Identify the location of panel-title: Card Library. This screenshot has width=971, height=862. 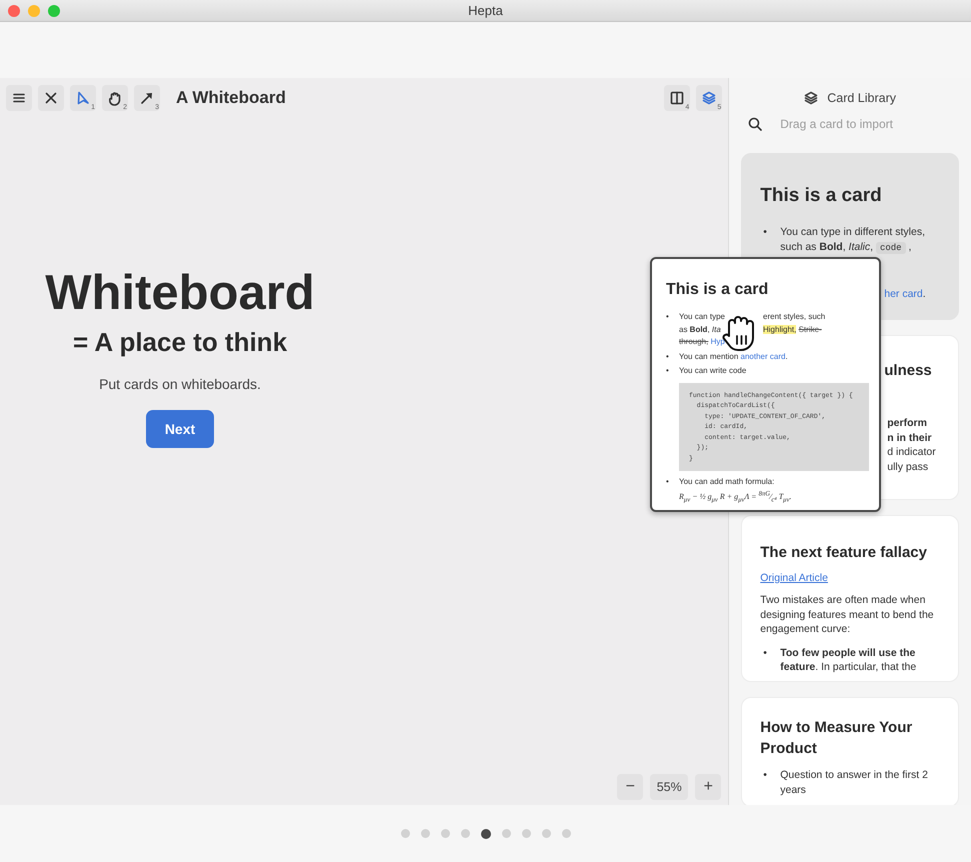
(861, 98).